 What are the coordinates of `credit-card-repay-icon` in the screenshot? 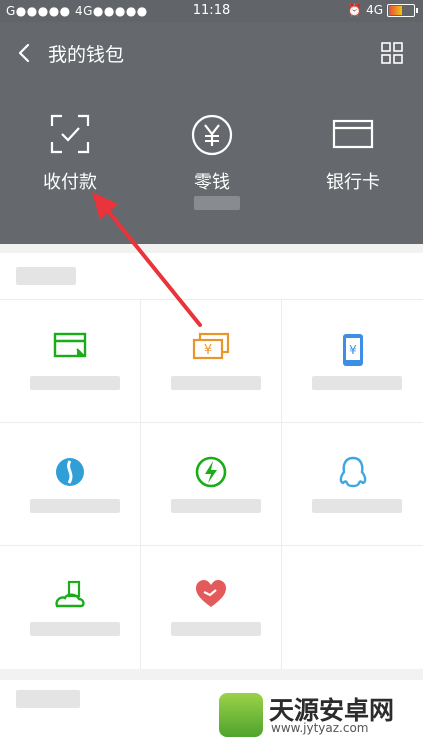 It's located at (70, 345).